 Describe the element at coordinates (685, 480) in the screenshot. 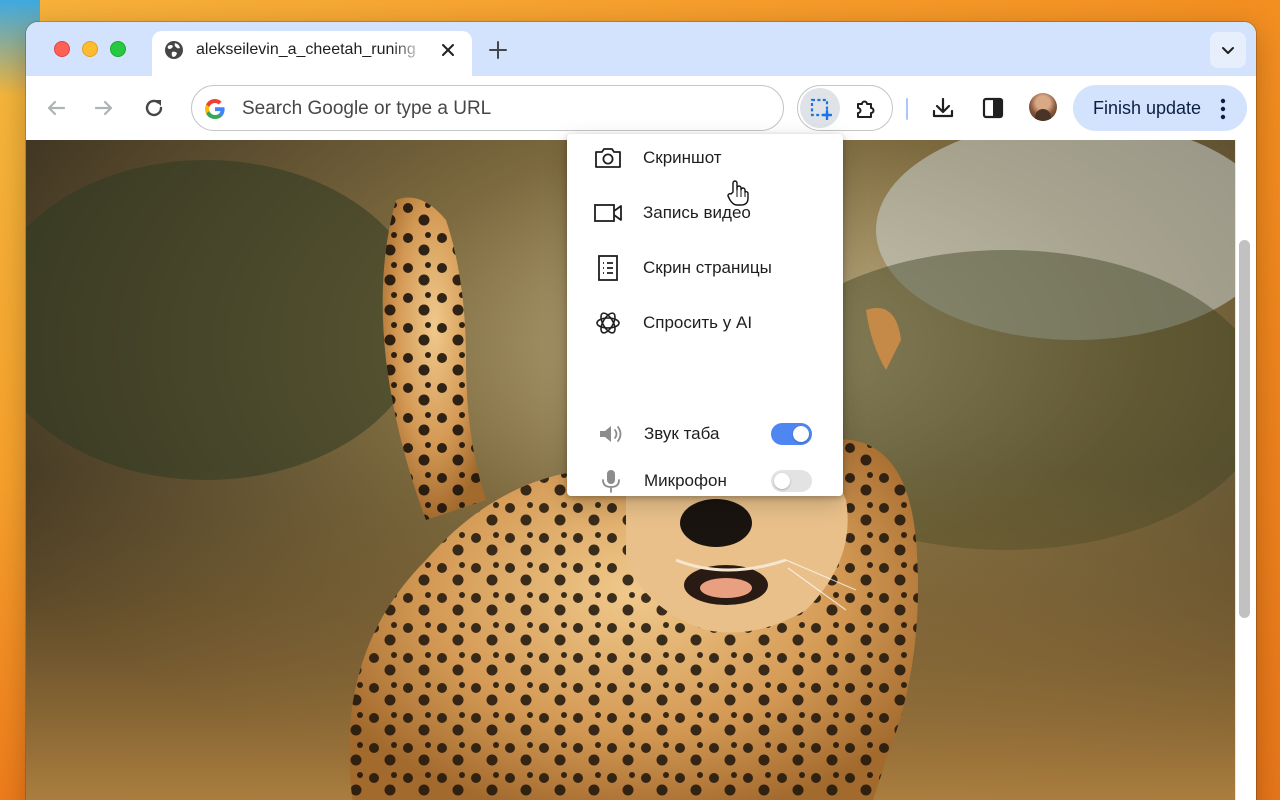

I see `toggle-label: Микрофон` at that location.